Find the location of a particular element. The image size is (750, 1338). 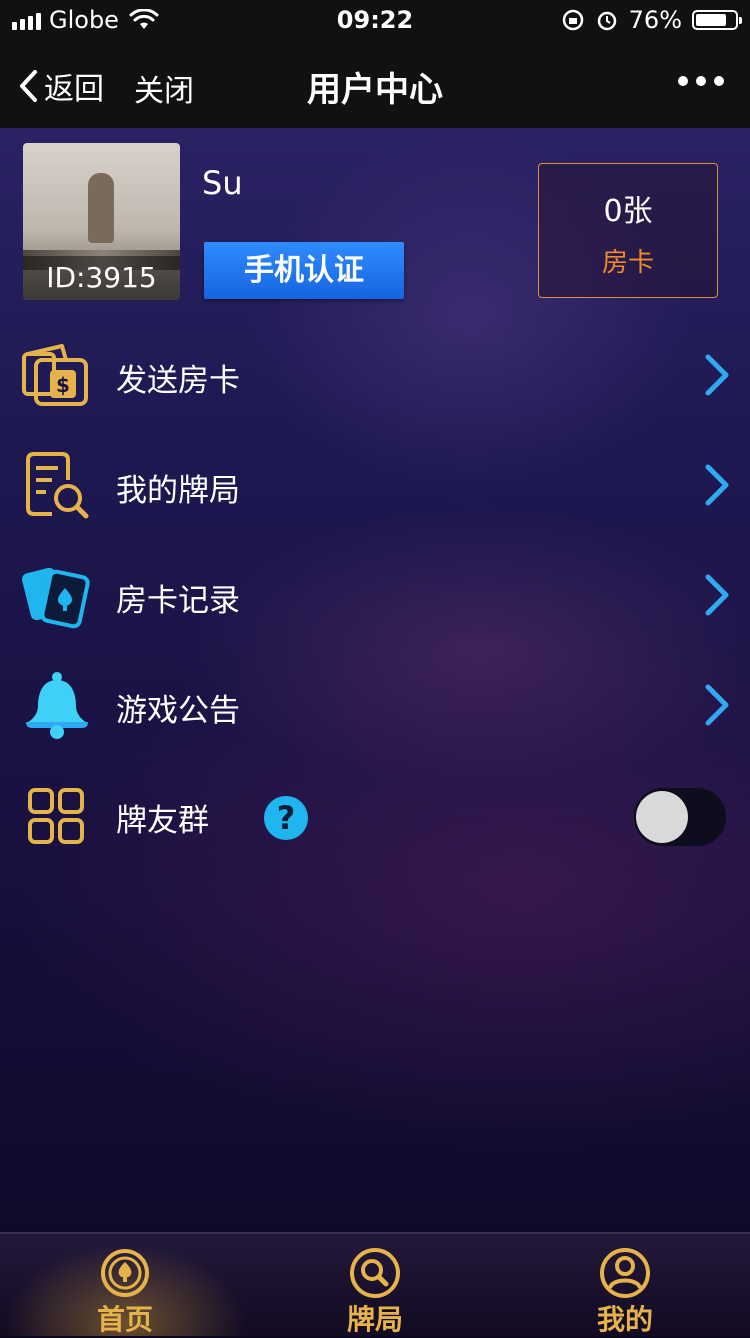

tab-label: 牌局 is located at coordinates (374, 1319).